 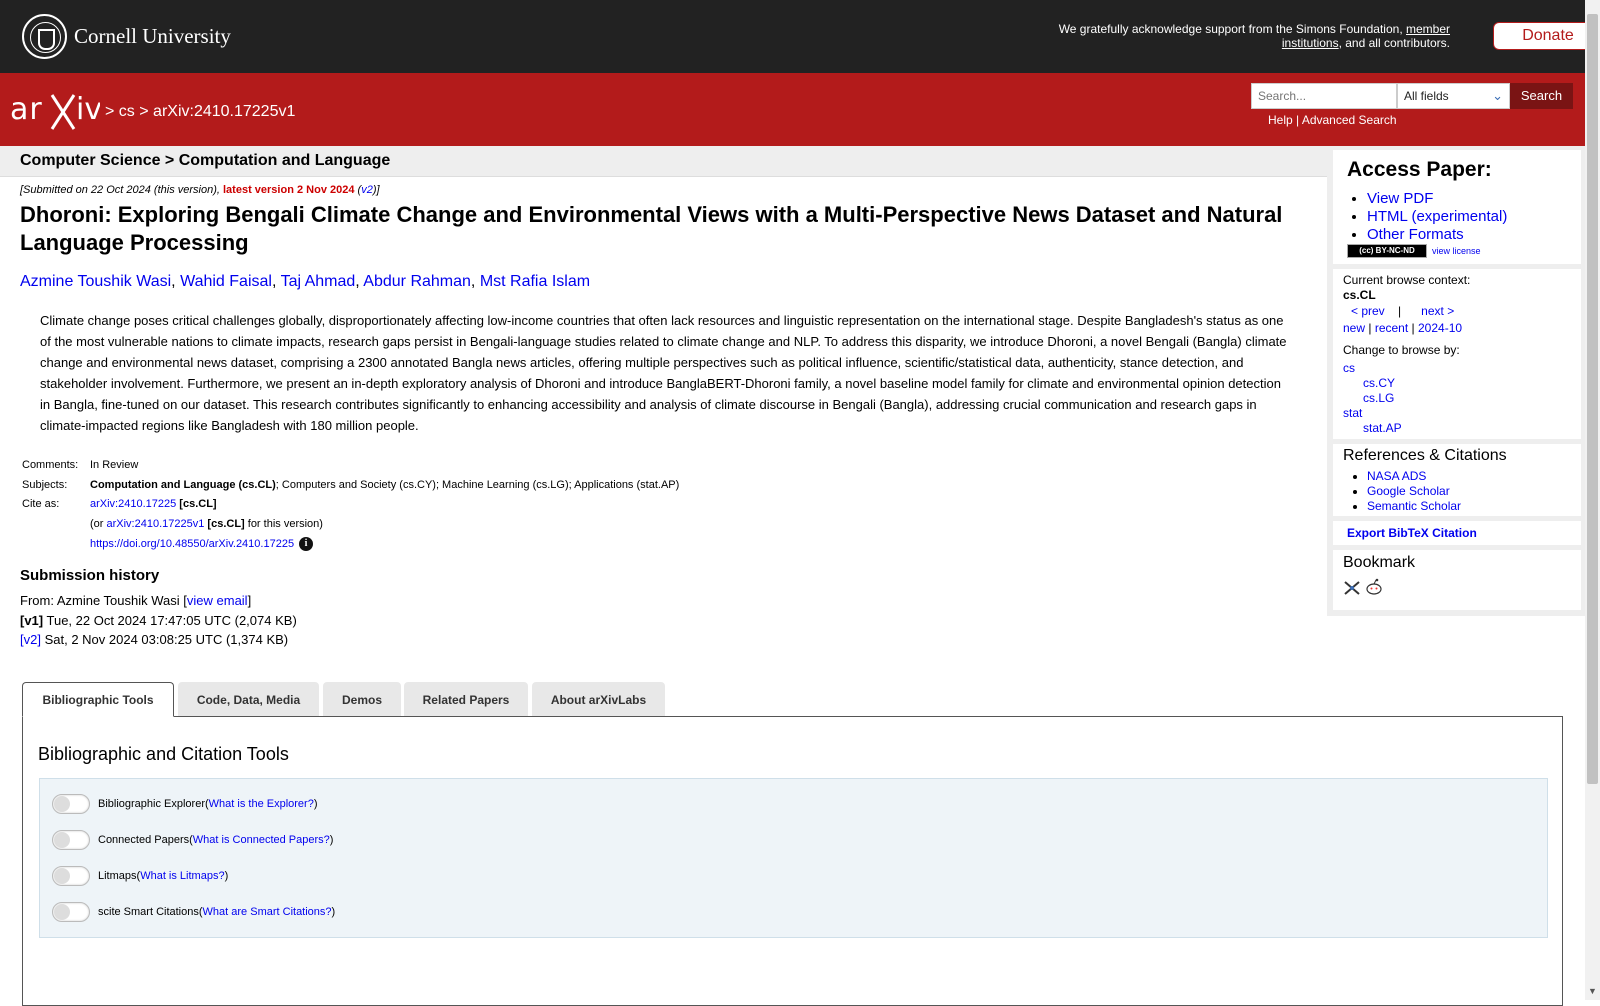 What do you see at coordinates (26, 109) in the screenshot?
I see `svg-text: ar` at bounding box center [26, 109].